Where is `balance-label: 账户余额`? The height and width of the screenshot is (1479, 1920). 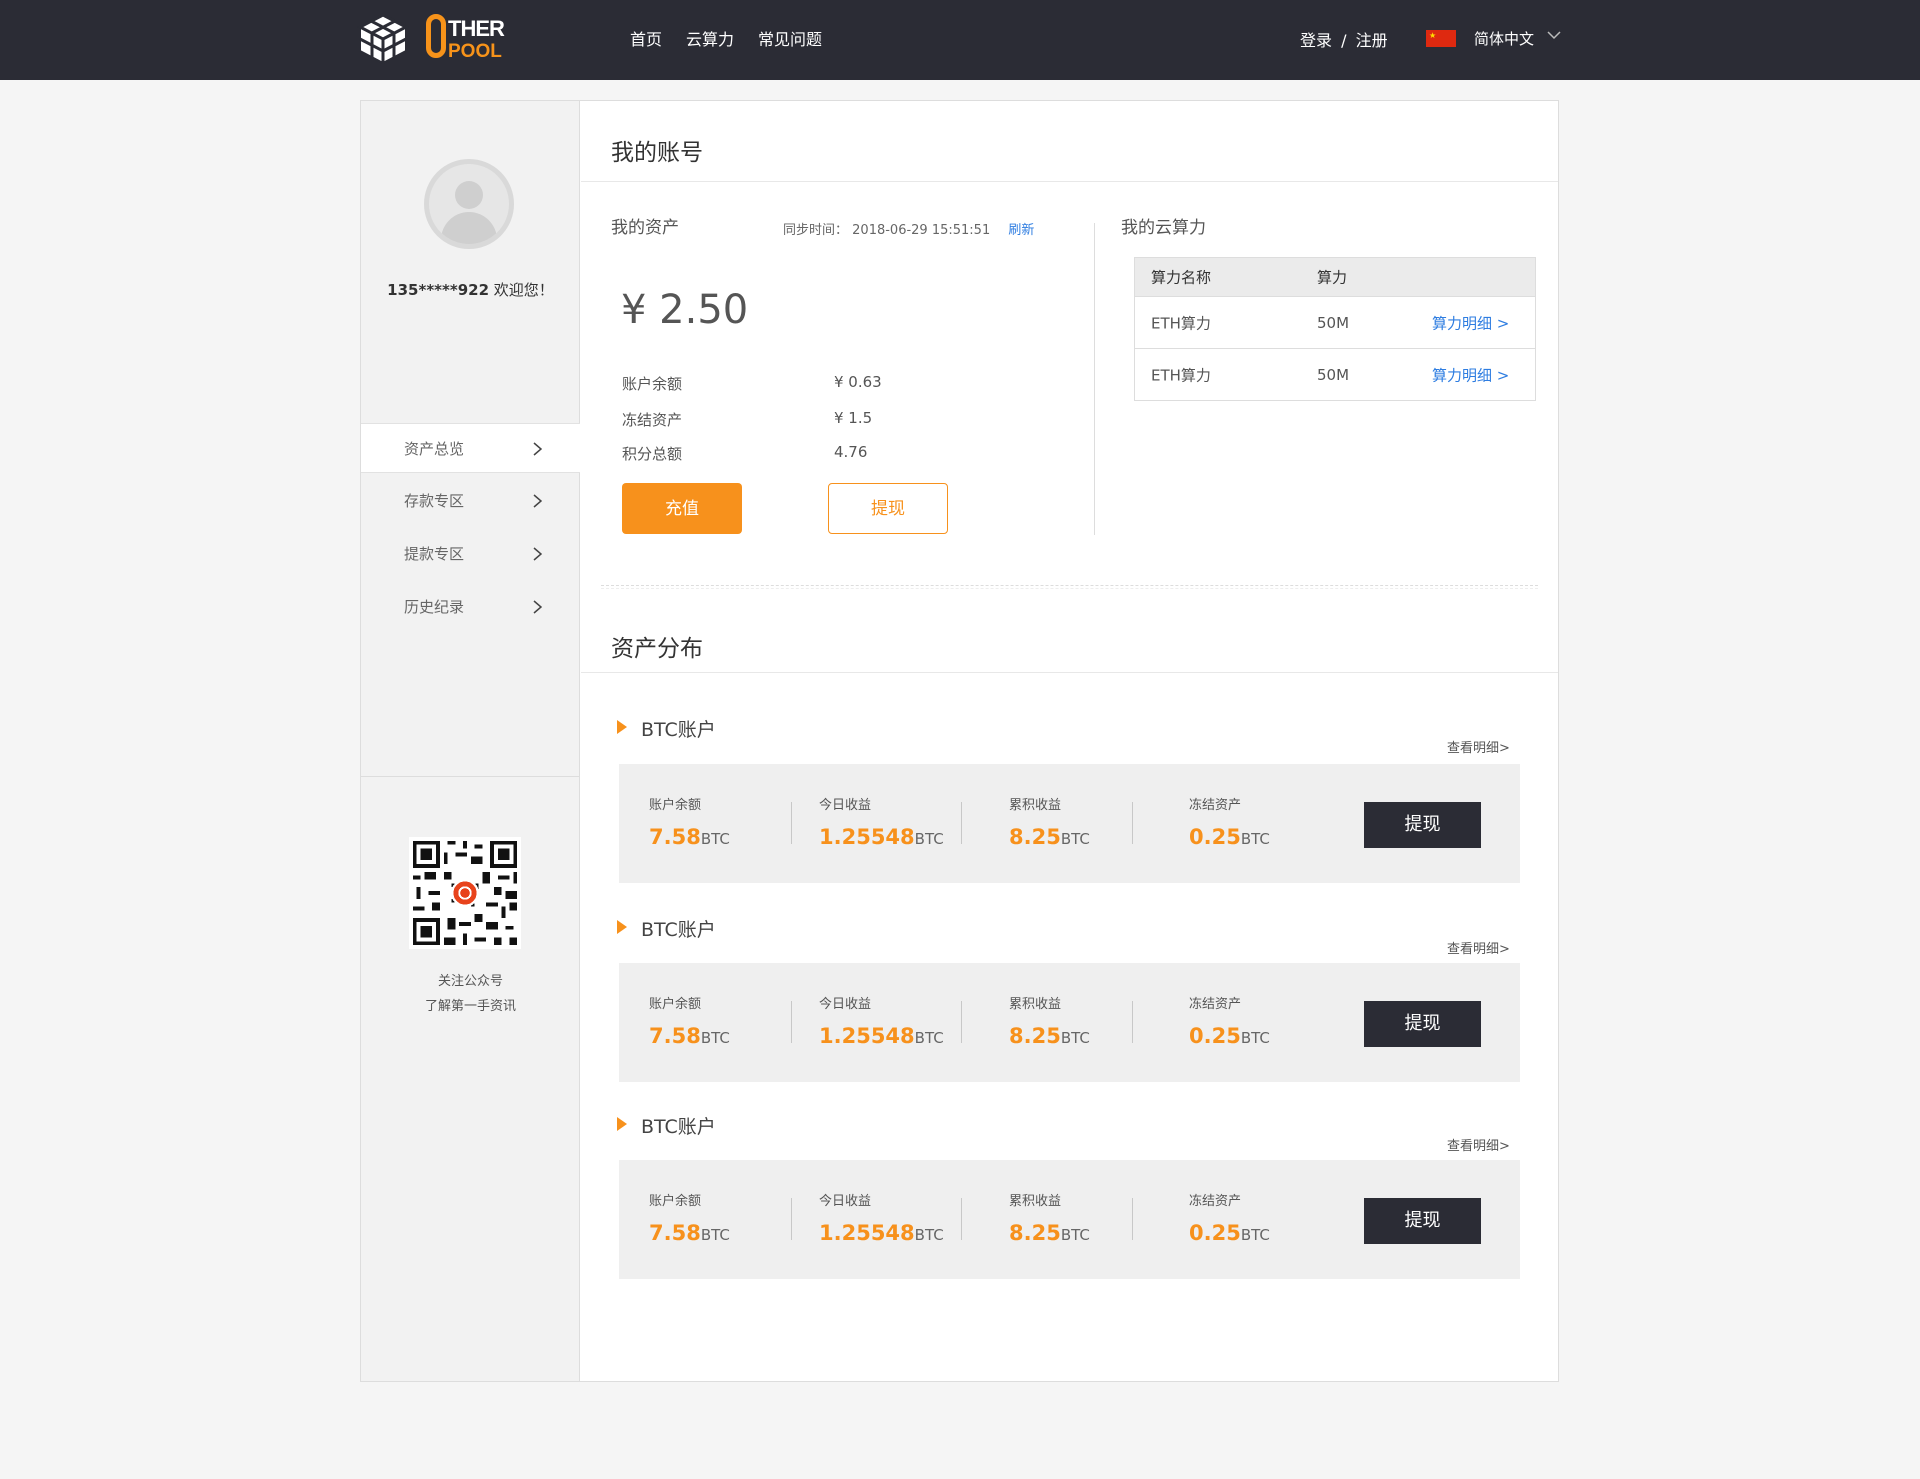
balance-label: 账户余额 is located at coordinates (652, 384).